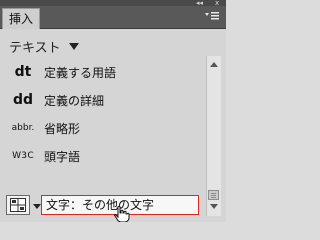  Describe the element at coordinates (62, 156) in the screenshot. I see `list-item-label: 頭字語` at that location.